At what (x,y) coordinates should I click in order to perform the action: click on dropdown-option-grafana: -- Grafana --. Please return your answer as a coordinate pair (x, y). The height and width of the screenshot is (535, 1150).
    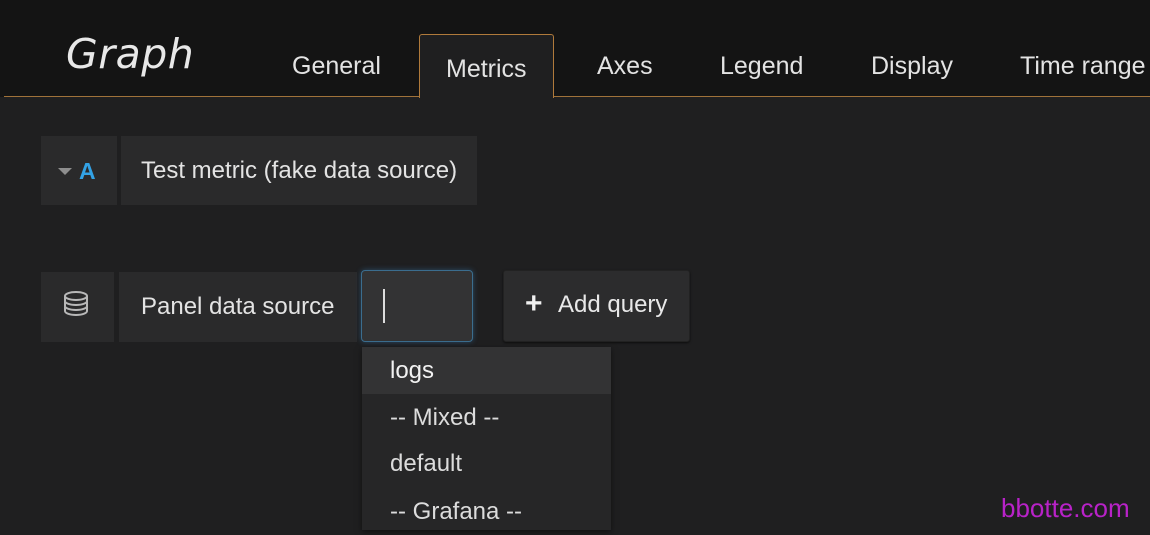
    Looking at the image, I should click on (486, 511).